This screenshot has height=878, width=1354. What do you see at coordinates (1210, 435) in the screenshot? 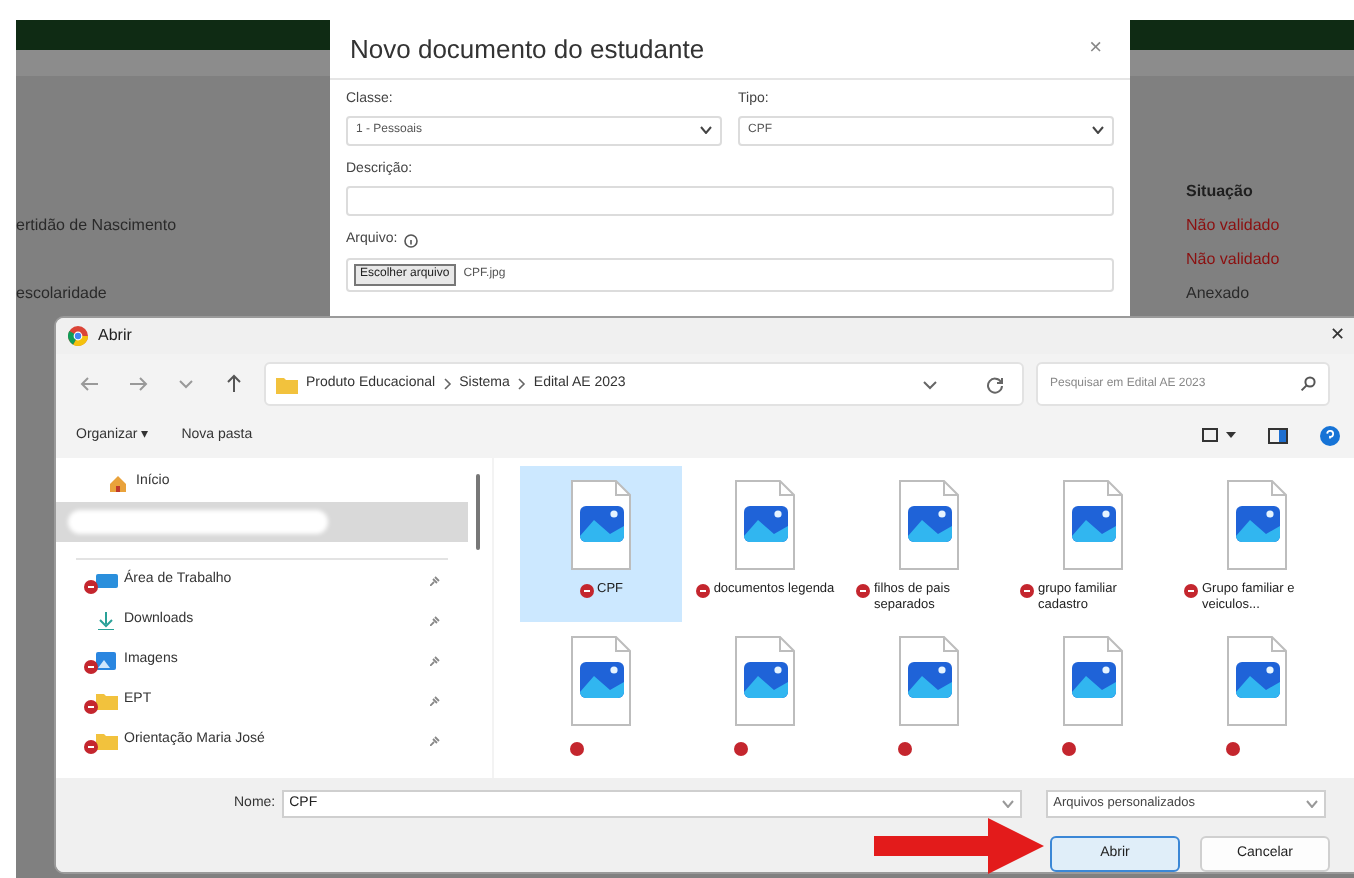
I see `view-icon` at bounding box center [1210, 435].